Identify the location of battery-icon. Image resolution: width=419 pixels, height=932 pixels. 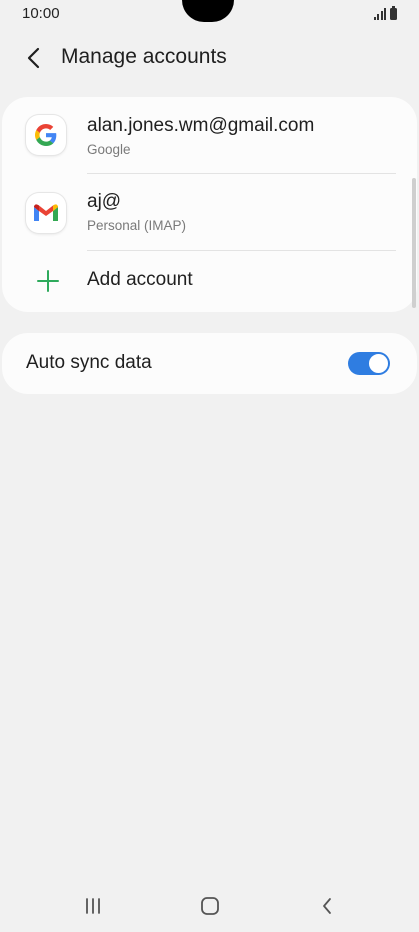
(393, 13).